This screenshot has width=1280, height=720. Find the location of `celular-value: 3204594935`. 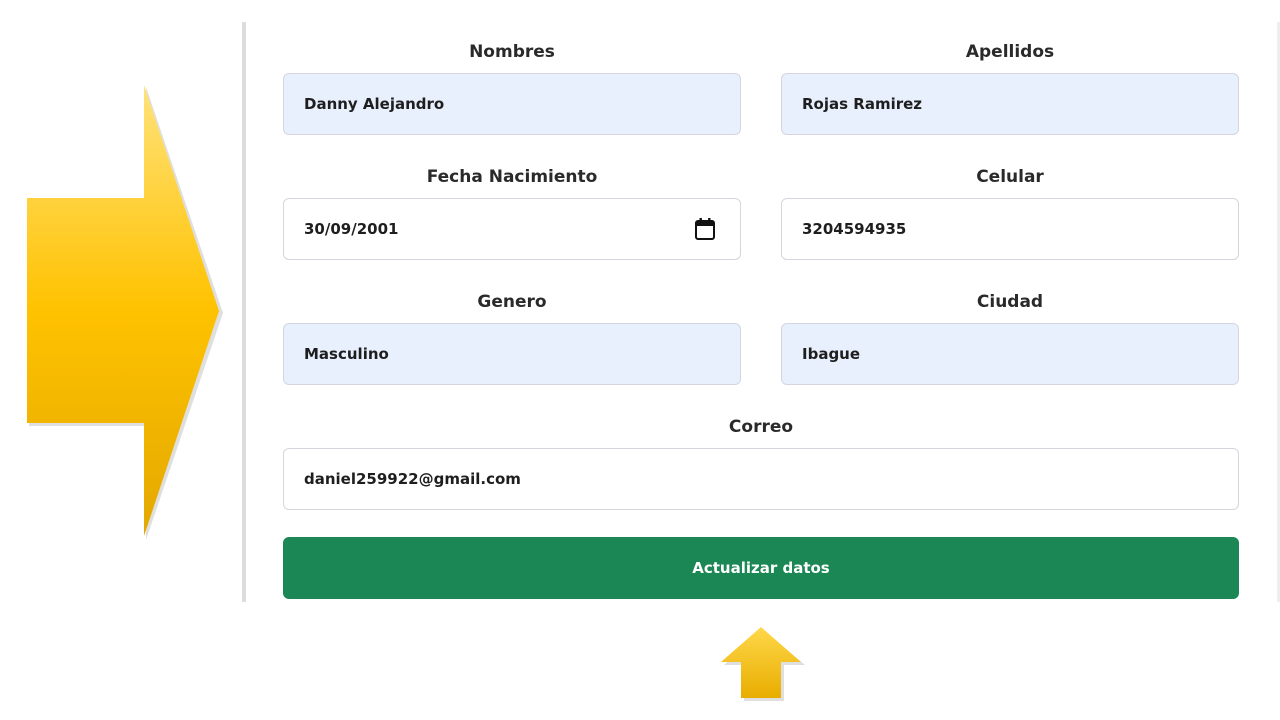

celular-value: 3204594935 is located at coordinates (854, 229).